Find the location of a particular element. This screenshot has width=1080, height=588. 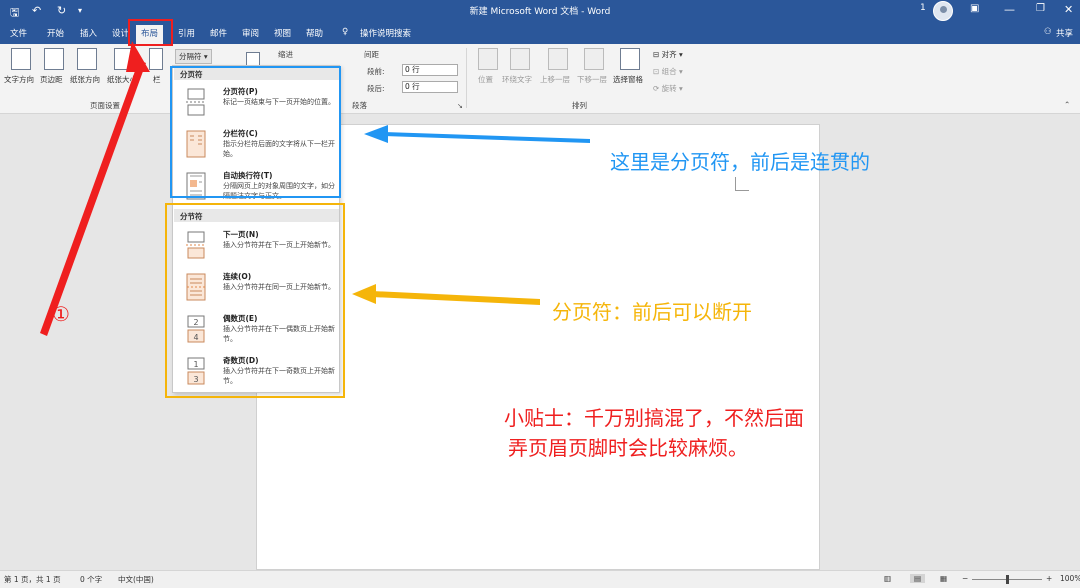

bring-forward-icon is located at coordinates (558, 59).